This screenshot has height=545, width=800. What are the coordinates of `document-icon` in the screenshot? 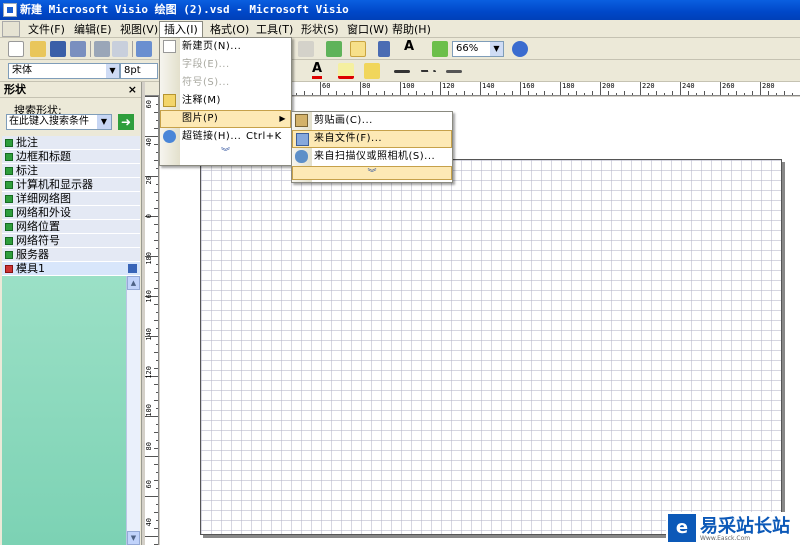 It's located at (11, 29).